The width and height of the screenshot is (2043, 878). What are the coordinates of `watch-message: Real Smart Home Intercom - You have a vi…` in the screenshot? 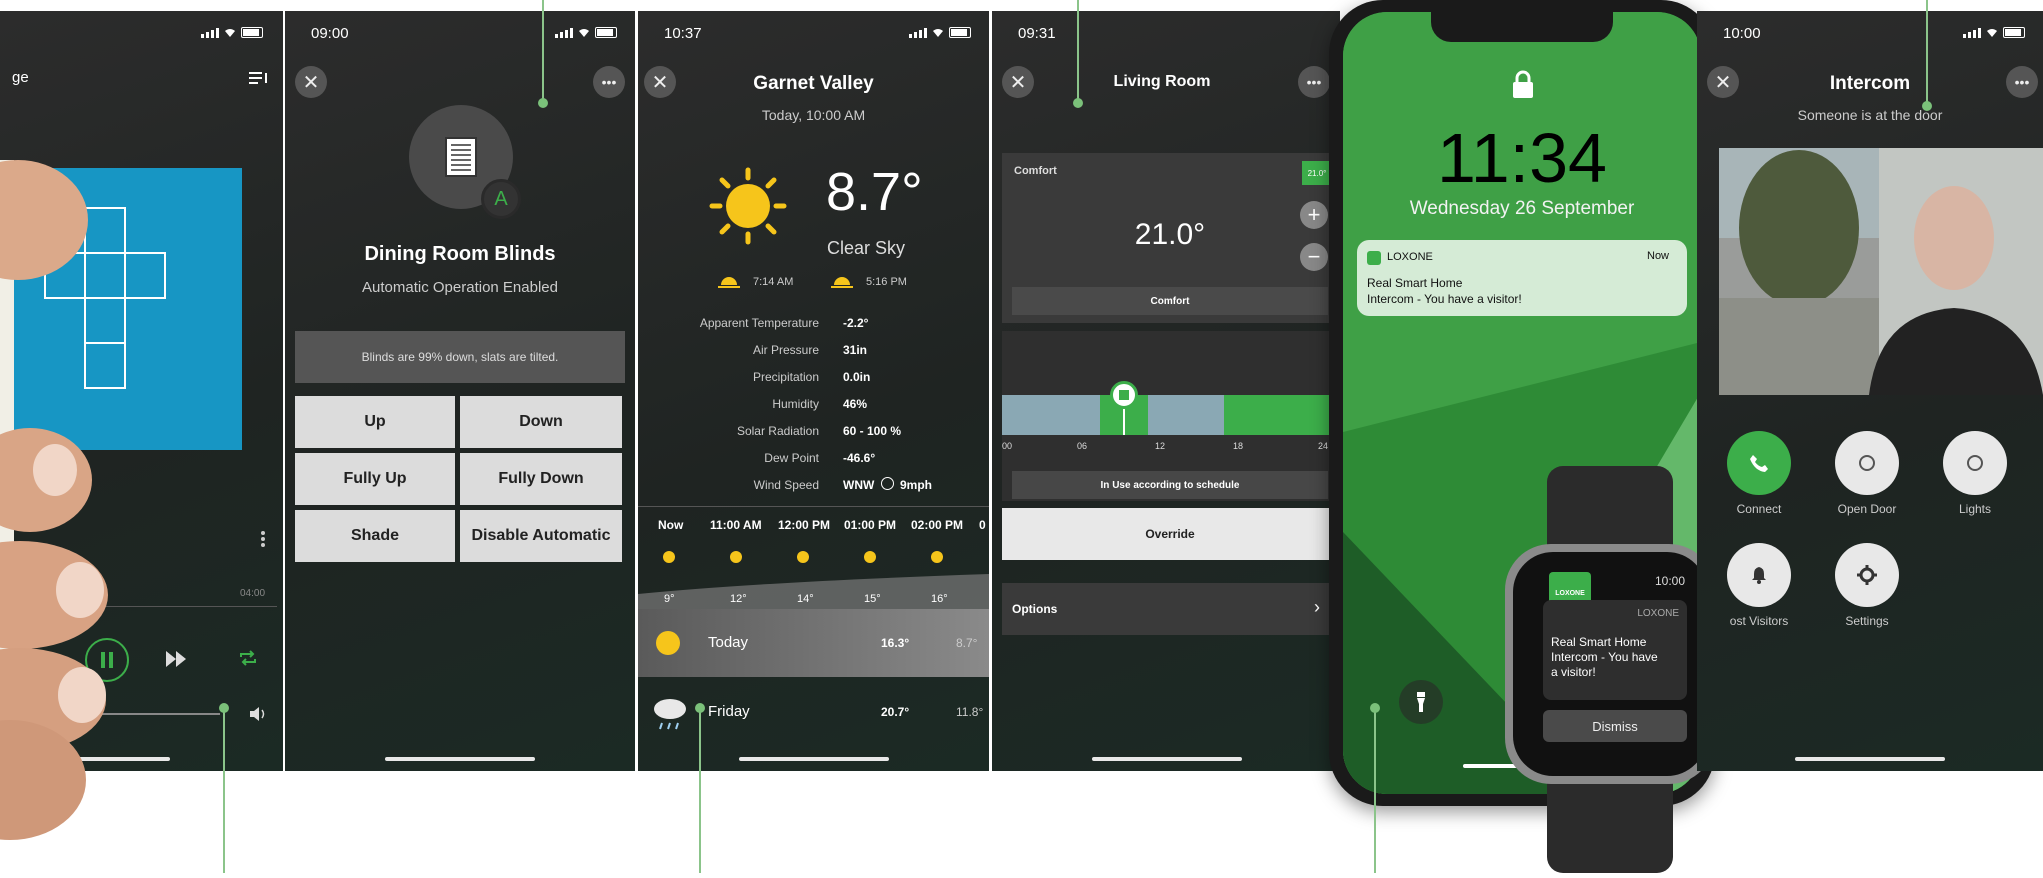 It's located at (1604, 657).